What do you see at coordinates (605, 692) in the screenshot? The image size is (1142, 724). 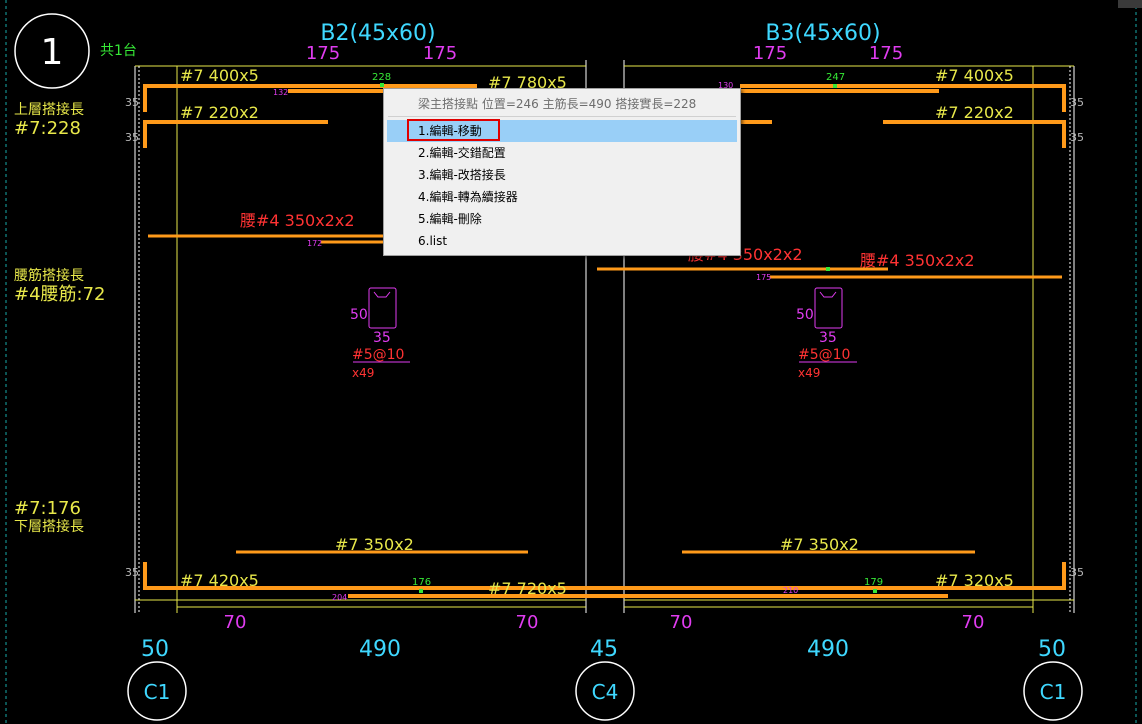 I see `column-label-c4: C4` at bounding box center [605, 692].